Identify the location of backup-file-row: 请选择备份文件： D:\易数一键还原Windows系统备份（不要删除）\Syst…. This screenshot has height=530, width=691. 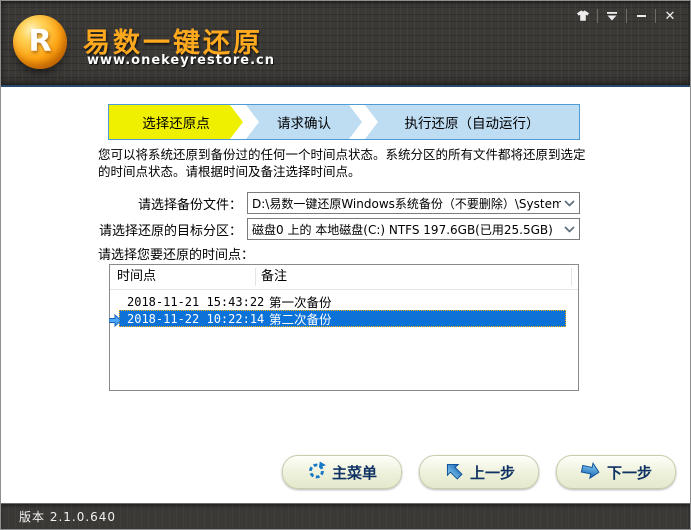
(339, 203).